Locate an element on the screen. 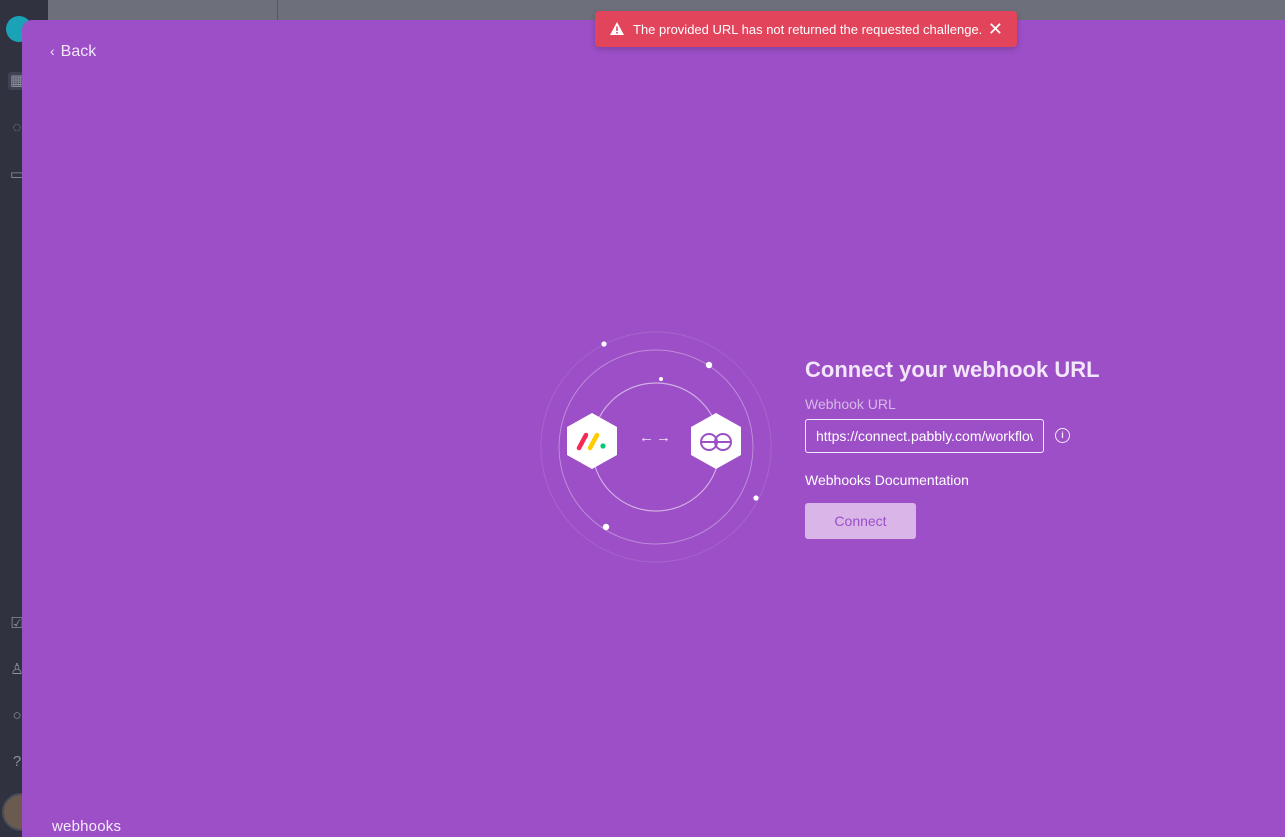 This screenshot has width=1285, height=837. webhooks-logo-icon is located at coordinates (716, 441).